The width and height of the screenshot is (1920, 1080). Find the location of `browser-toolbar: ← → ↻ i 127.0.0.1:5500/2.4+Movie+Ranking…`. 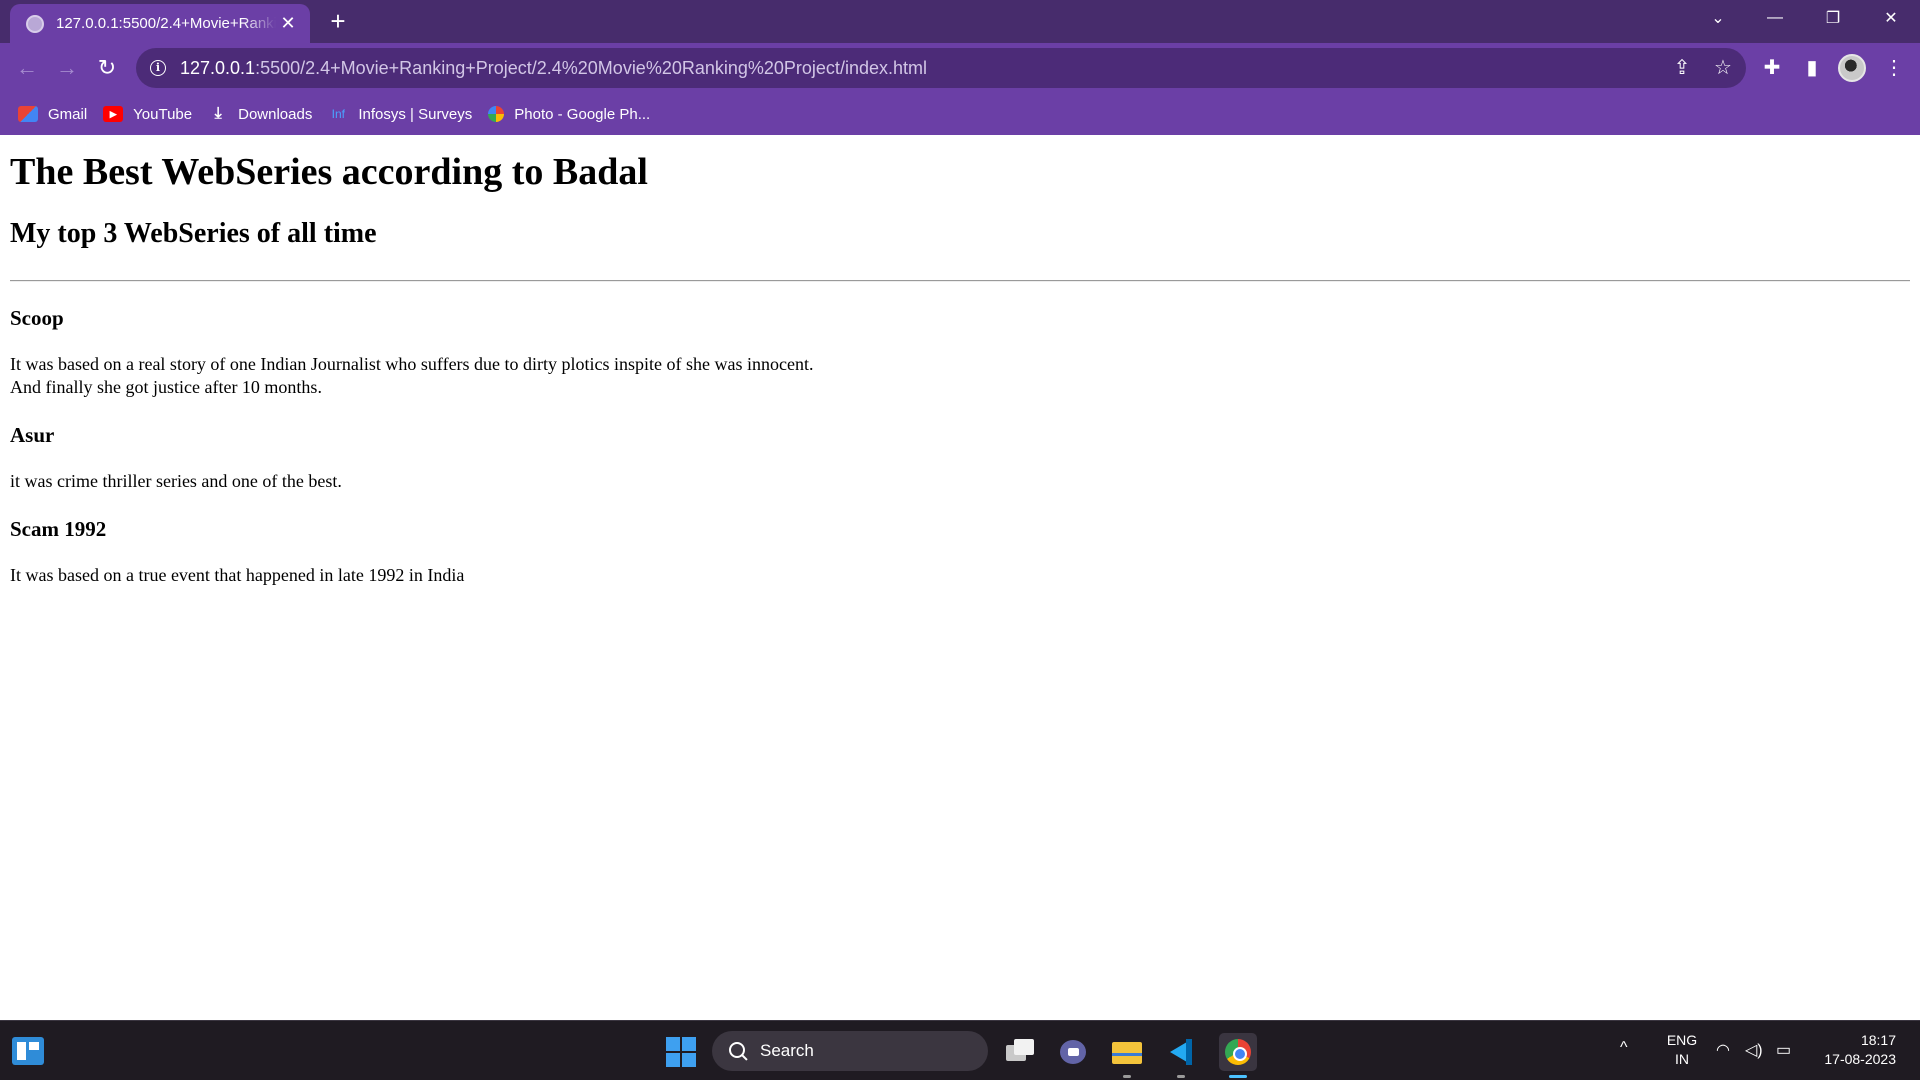

browser-toolbar: ← → ↻ i 127.0.0.1:5500/2.4+Movie+Ranking… is located at coordinates (960, 68).